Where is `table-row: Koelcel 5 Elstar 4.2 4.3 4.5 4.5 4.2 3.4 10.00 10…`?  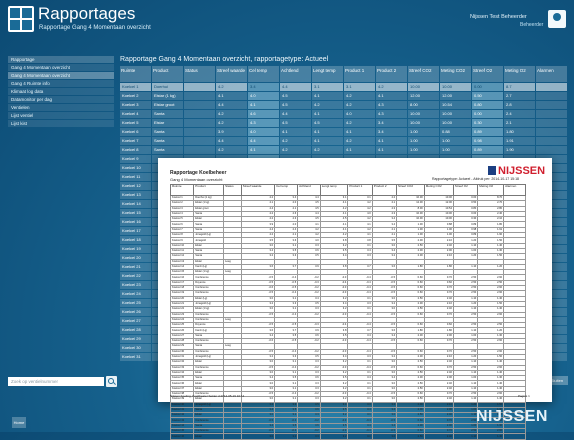 table-row: Koelcel 5 Elstar 4.2 4.3 4.5 4.5 4.2 3.4 10.00 10… is located at coordinates (344, 123).